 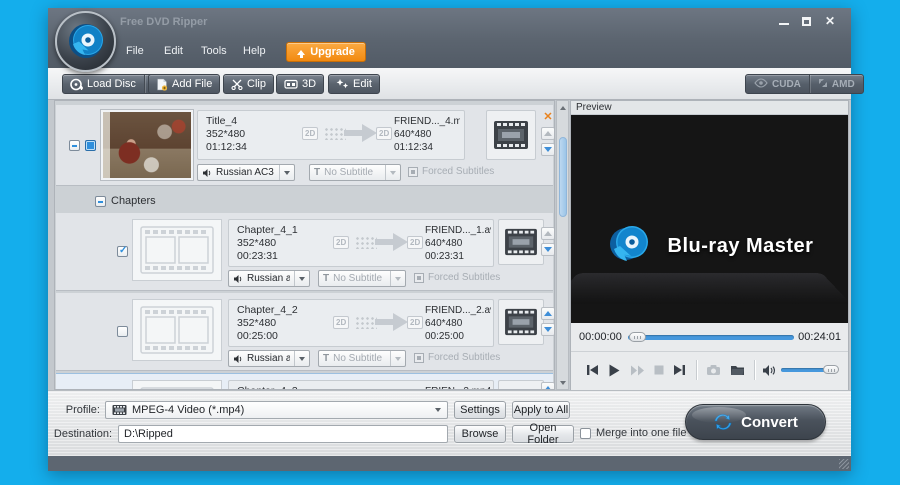 I want to click on menu-help: Help, so click(x=254, y=51).